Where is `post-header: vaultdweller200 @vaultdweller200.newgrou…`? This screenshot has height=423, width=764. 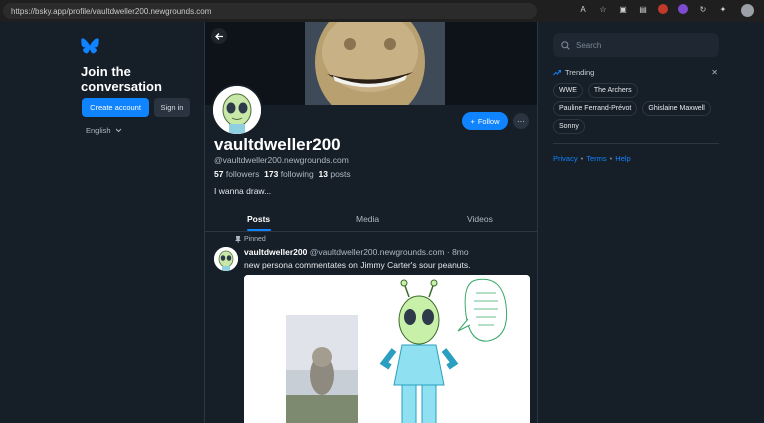
post-header: vaultdweller200 @vaultdweller200.newgrou… is located at coordinates (356, 252).